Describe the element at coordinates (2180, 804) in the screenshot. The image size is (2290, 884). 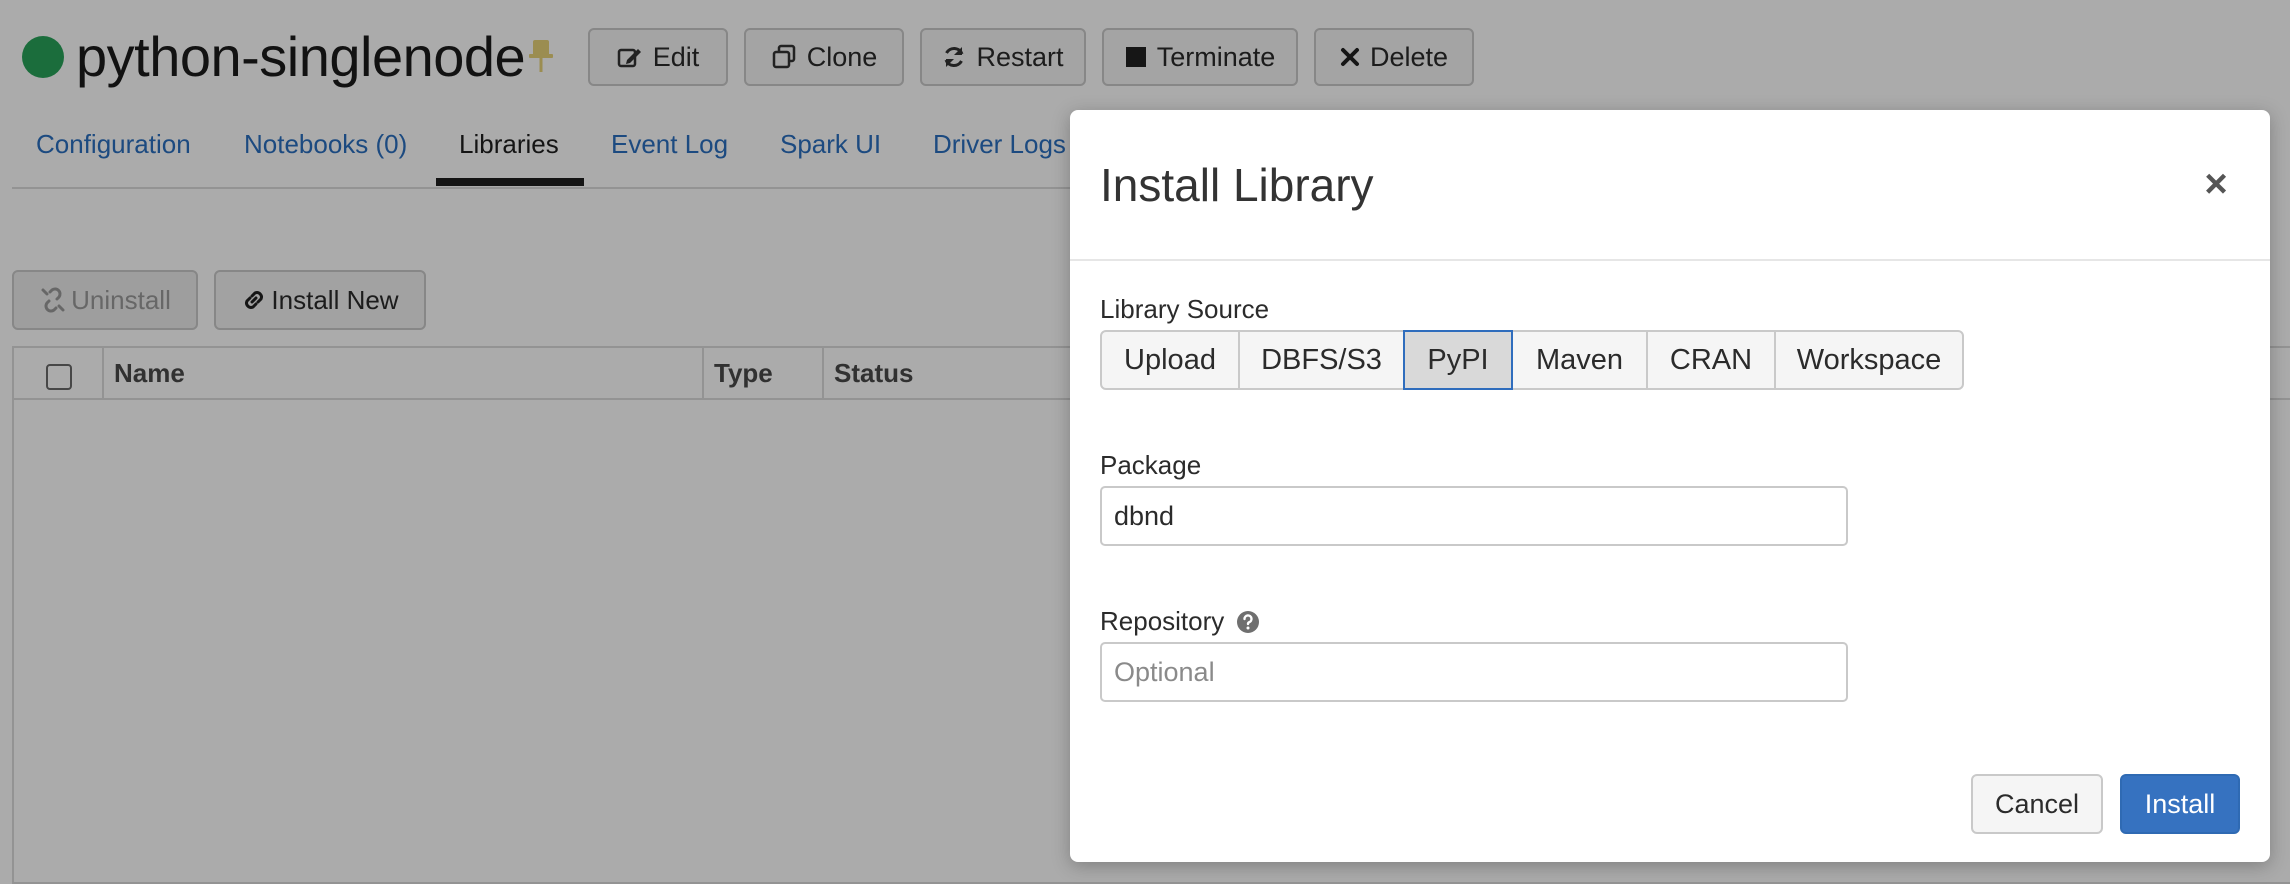
I see `install-button: Install` at that location.